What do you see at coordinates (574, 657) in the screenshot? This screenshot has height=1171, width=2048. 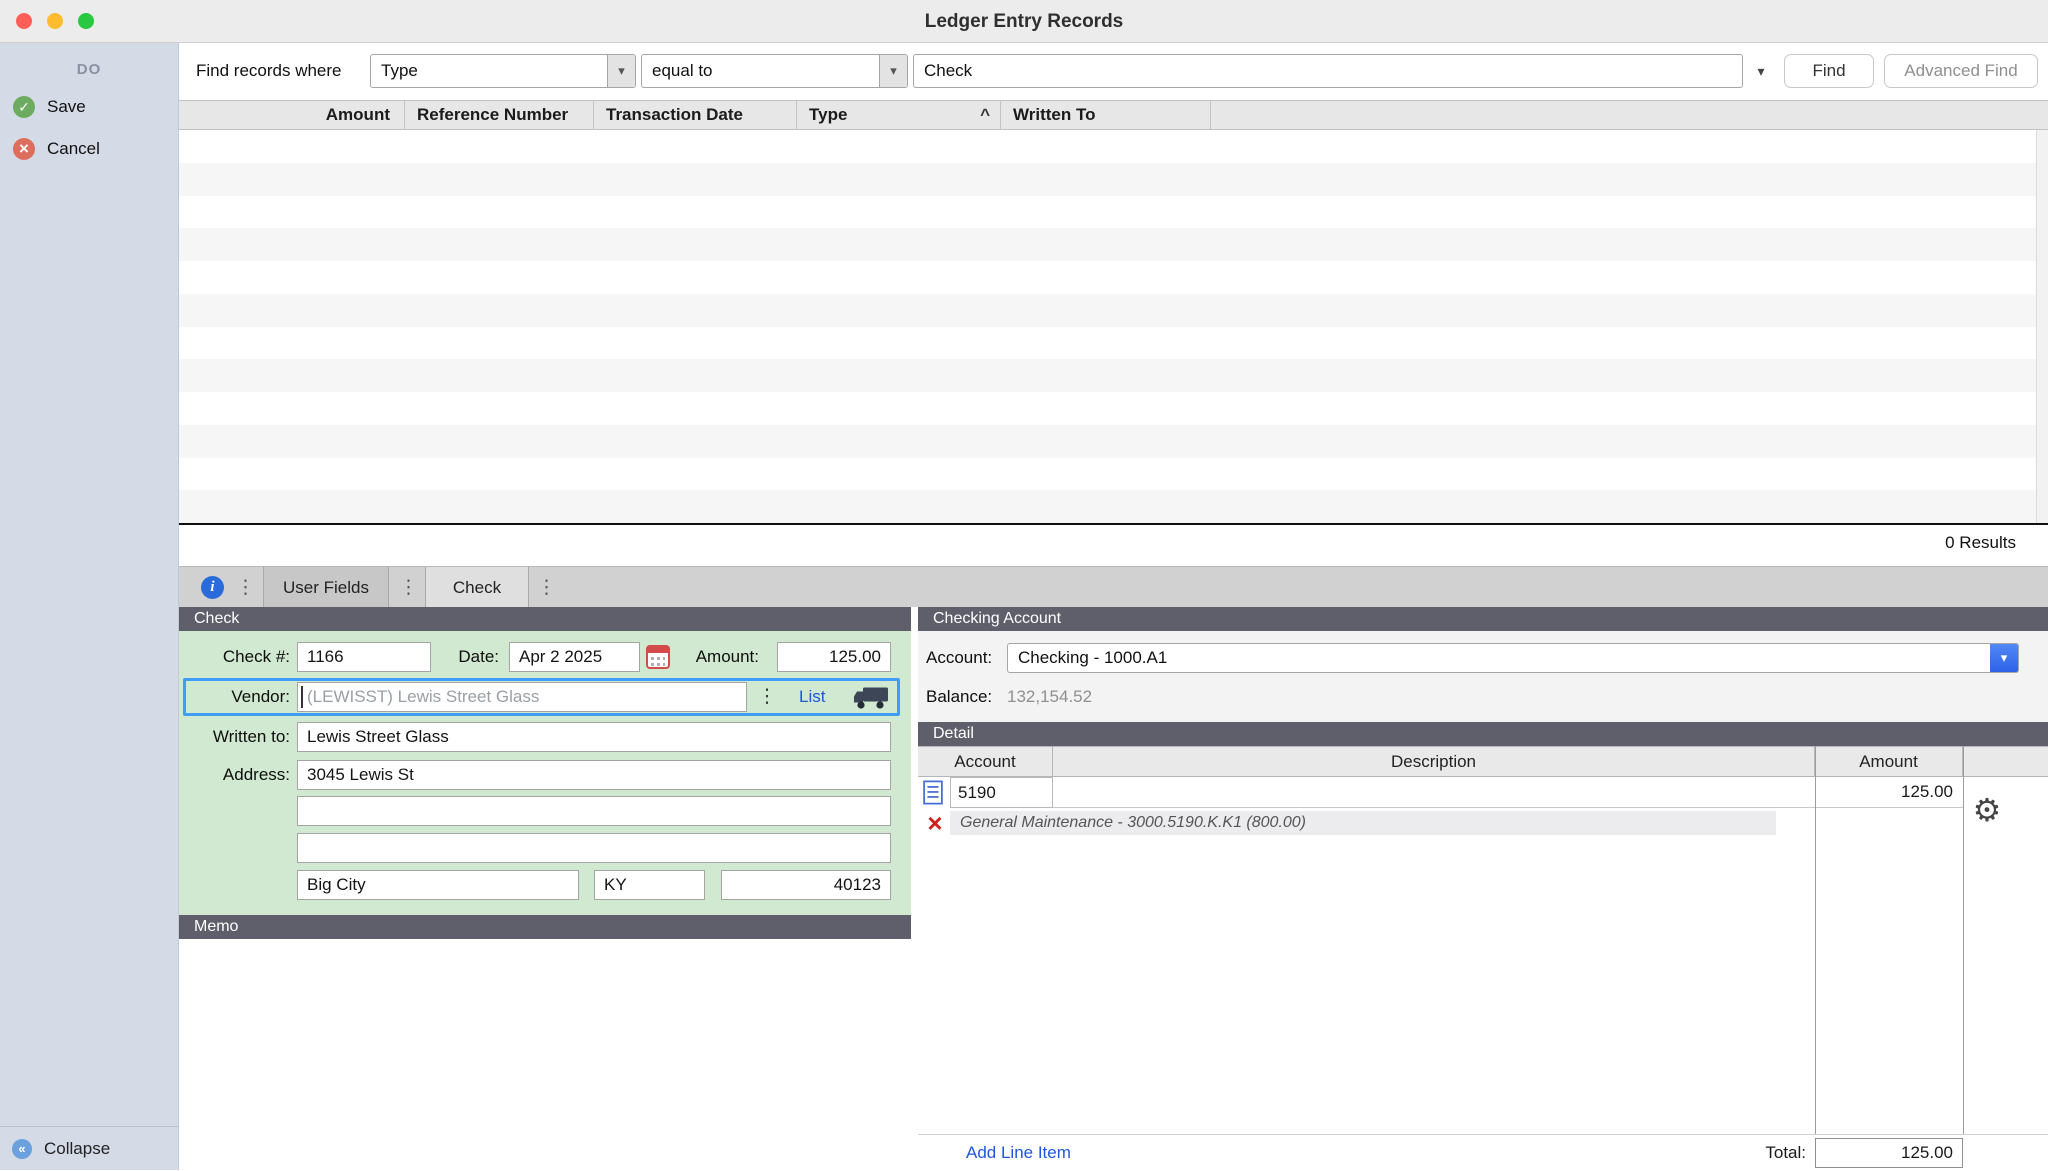 I see `date-input` at bounding box center [574, 657].